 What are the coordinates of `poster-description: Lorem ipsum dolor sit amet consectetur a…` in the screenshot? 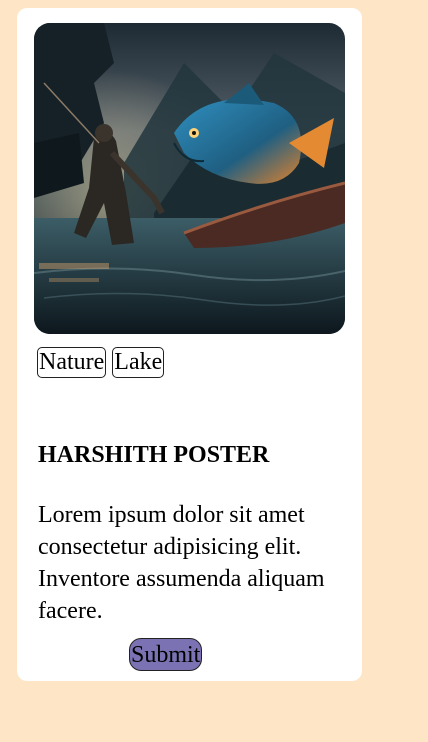 It's located at (181, 563).